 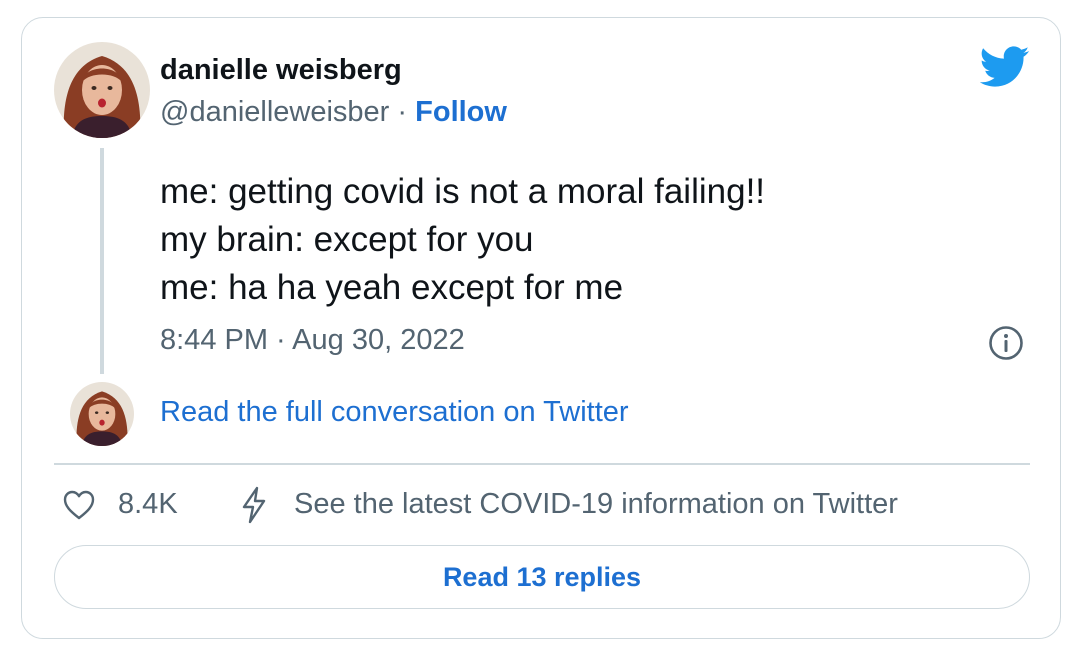 I want to click on follow-button: Follow, so click(x=461, y=112).